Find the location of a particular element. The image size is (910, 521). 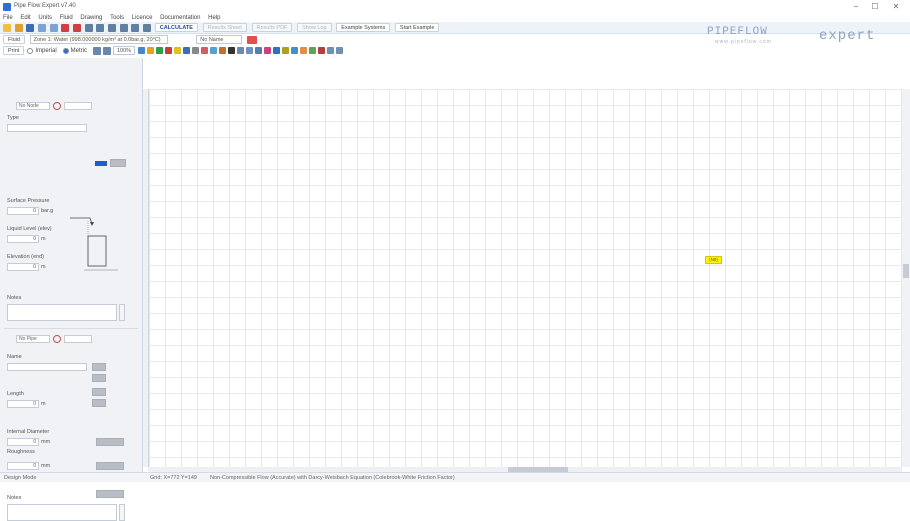

pipe-notes-label: Notes is located at coordinates (14, 498).